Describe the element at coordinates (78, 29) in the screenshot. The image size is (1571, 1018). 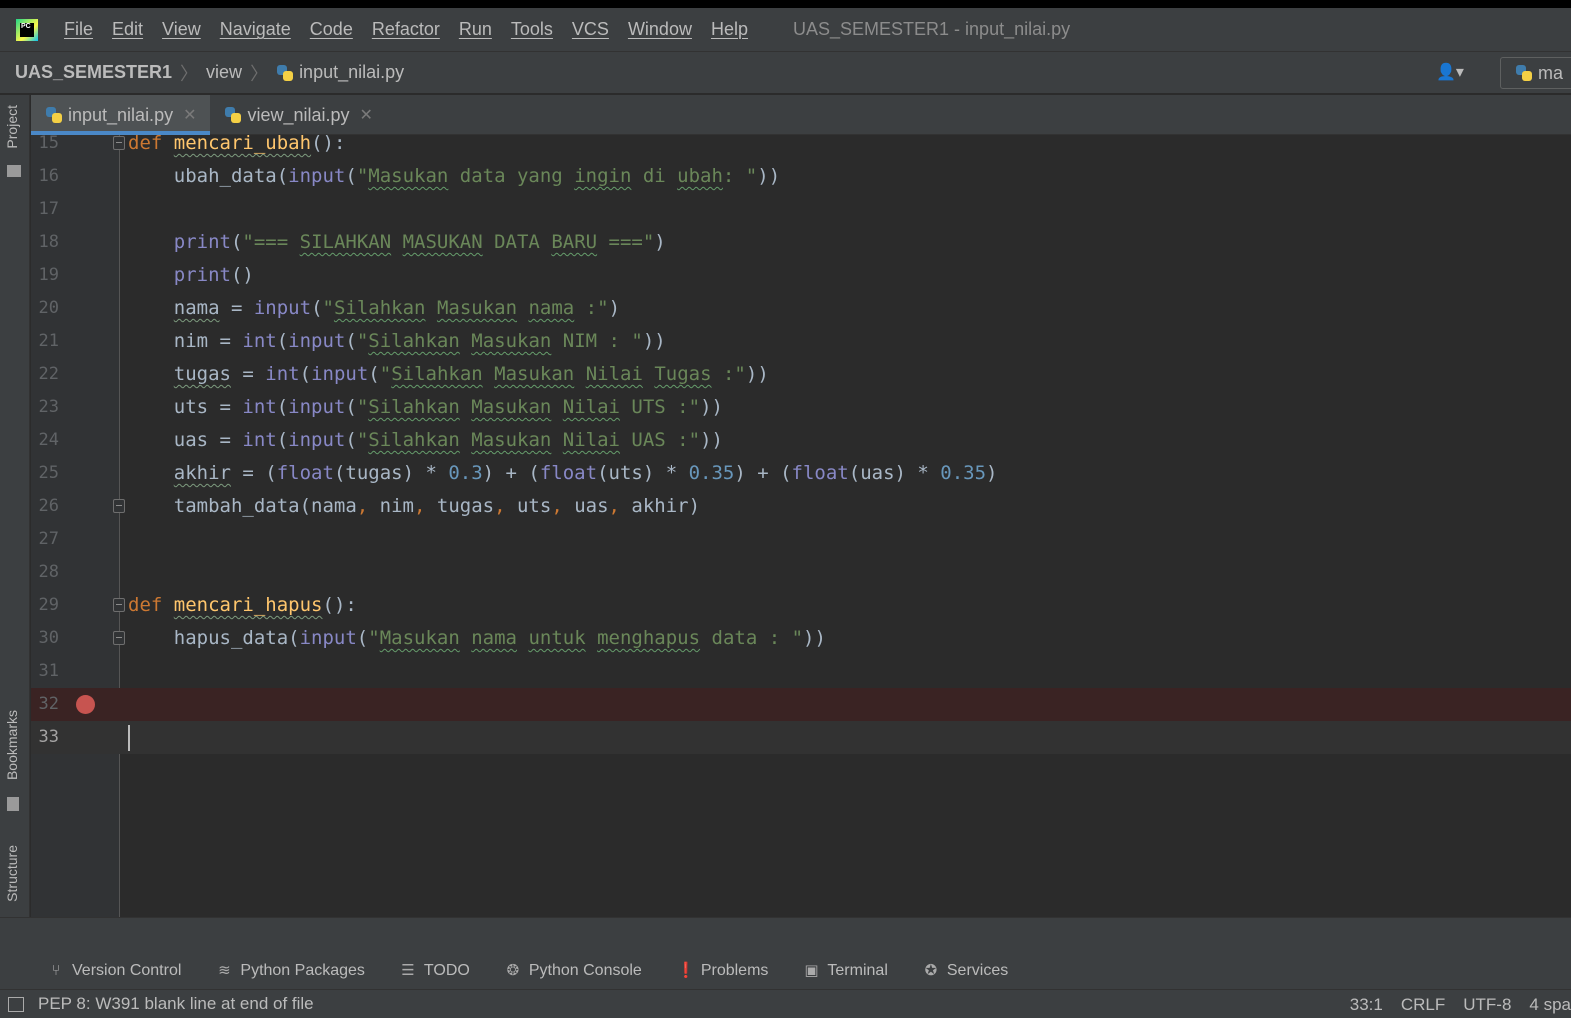
I see `menu-file: File` at that location.